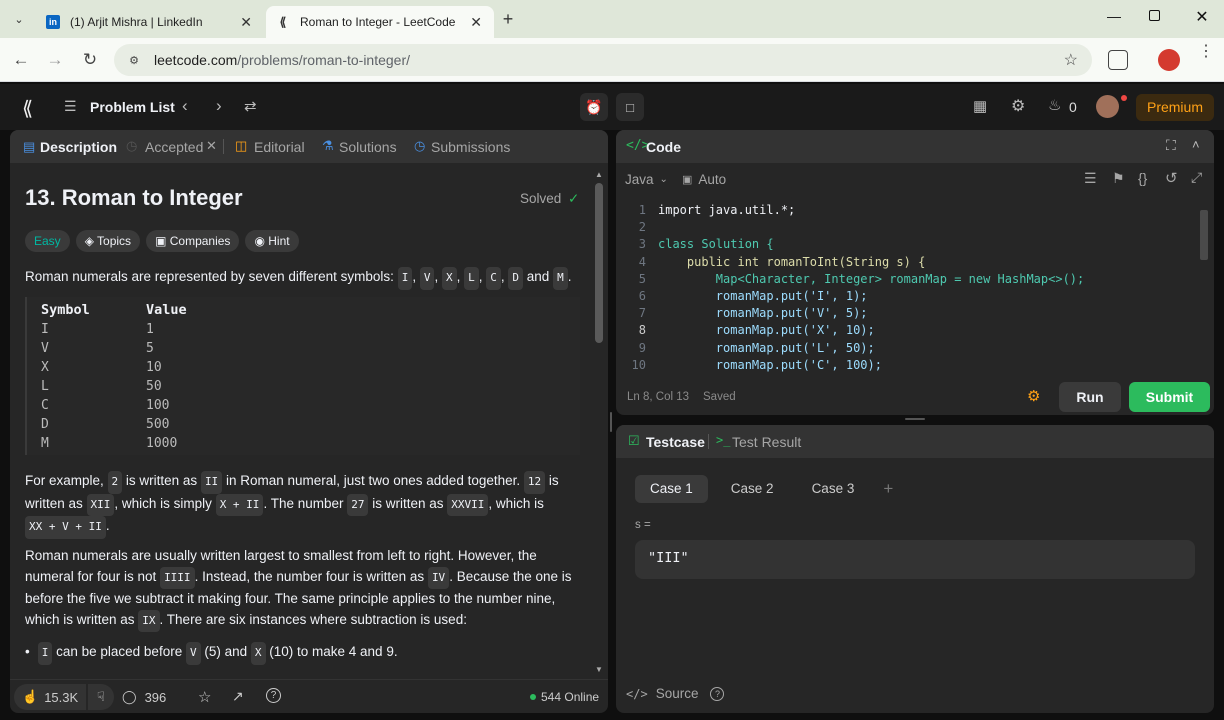  Describe the element at coordinates (630, 107) in the screenshot. I see `notes-button: □` at that location.